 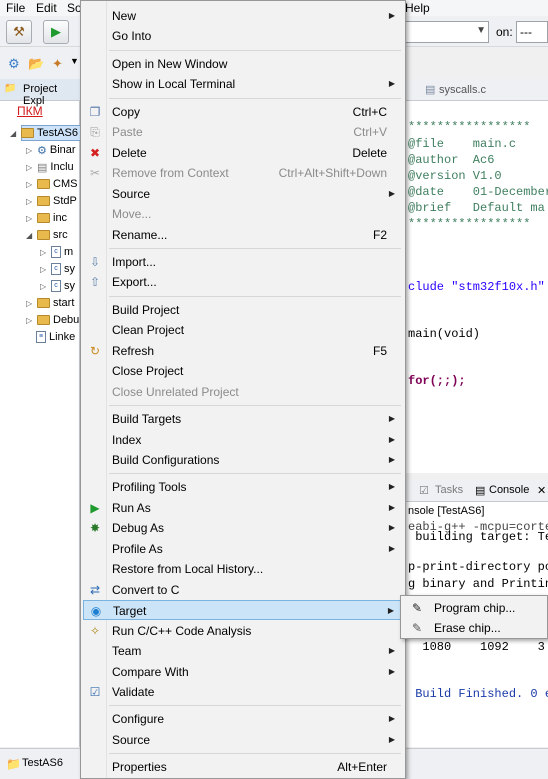 I want to click on menu-item-run-as: ▶ Run As ▶, so click(x=243, y=508).